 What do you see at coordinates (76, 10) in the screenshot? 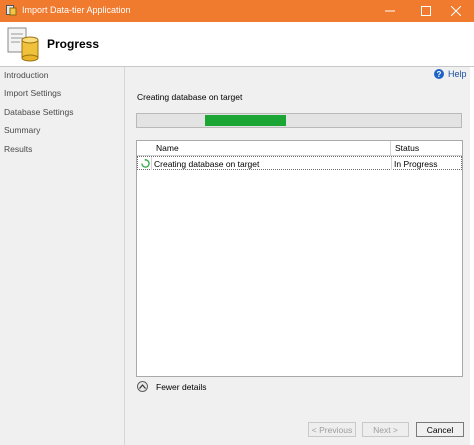
I see `window-title: Import Data-tier Application` at bounding box center [76, 10].